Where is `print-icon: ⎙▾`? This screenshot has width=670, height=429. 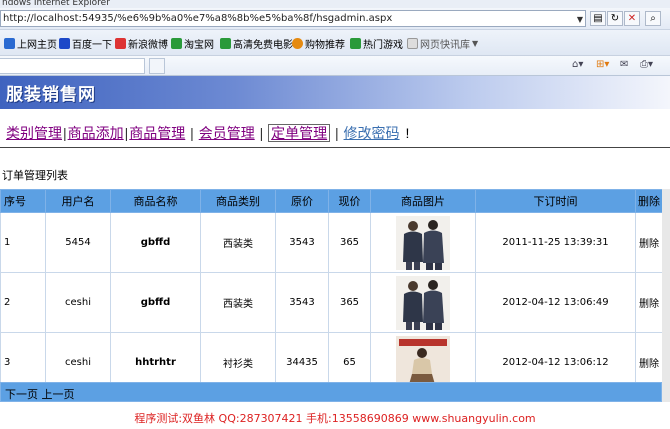
print-icon: ⎙▾ is located at coordinates (646, 64).